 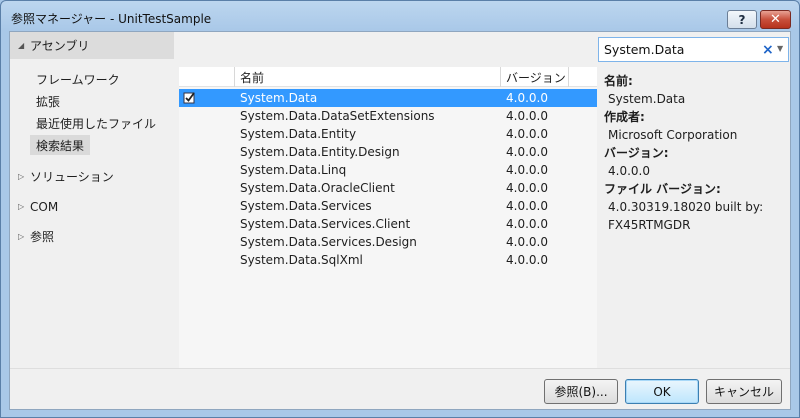 I want to click on search-box: × ▼, so click(x=693, y=49).